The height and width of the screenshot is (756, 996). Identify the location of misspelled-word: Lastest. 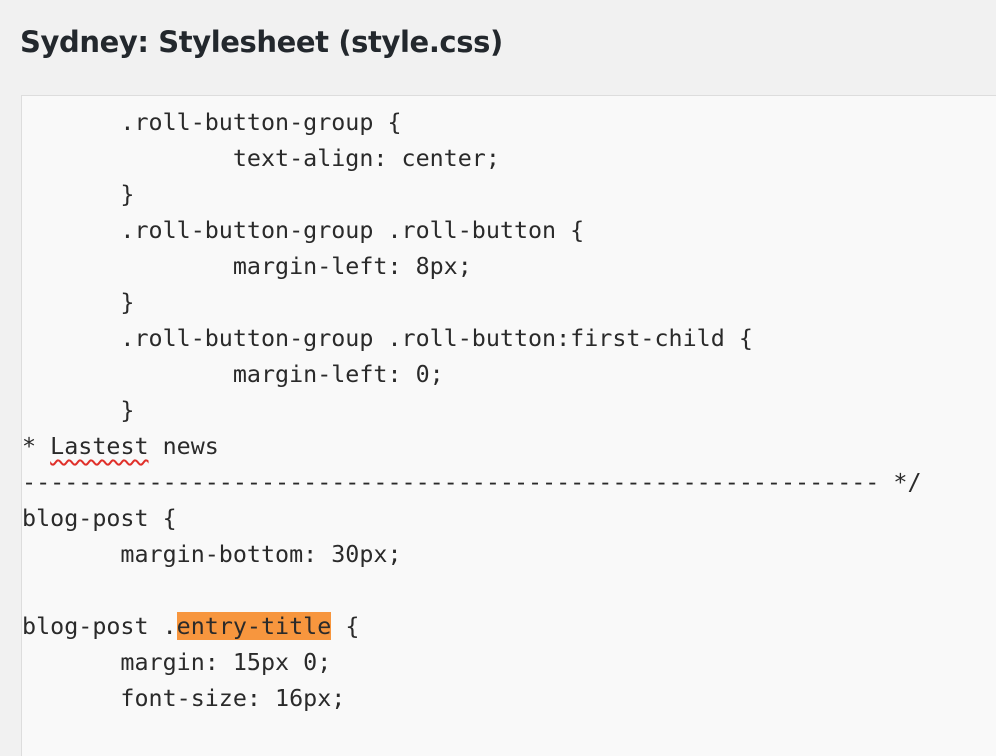
(99, 446).